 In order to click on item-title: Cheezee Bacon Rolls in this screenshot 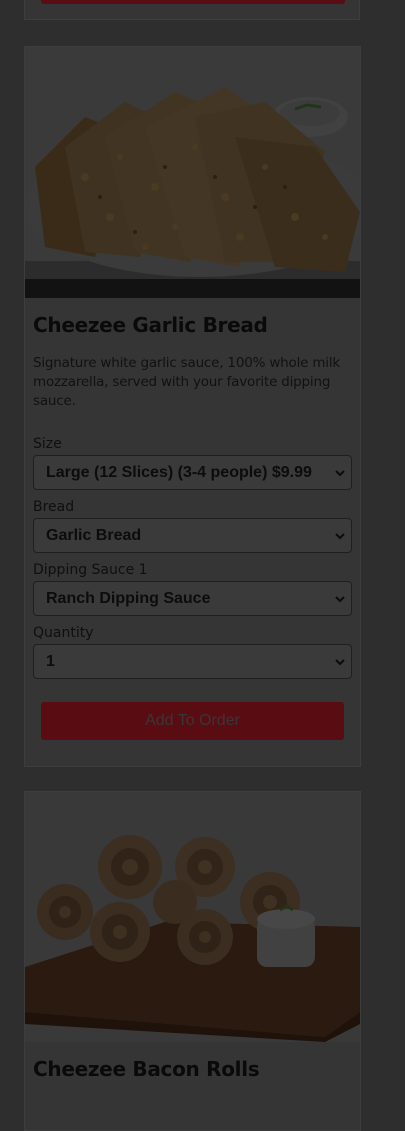, I will do `click(146, 1069)`.